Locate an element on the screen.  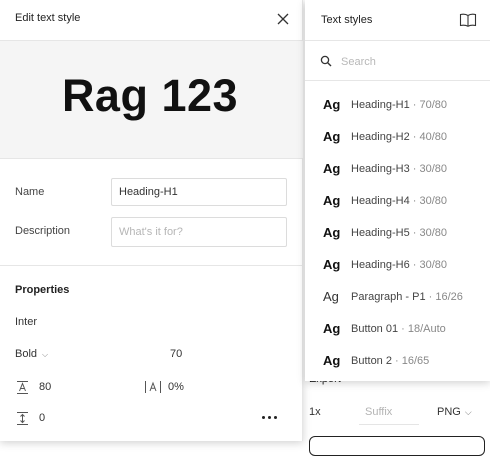
close-button is located at coordinates (283, 19).